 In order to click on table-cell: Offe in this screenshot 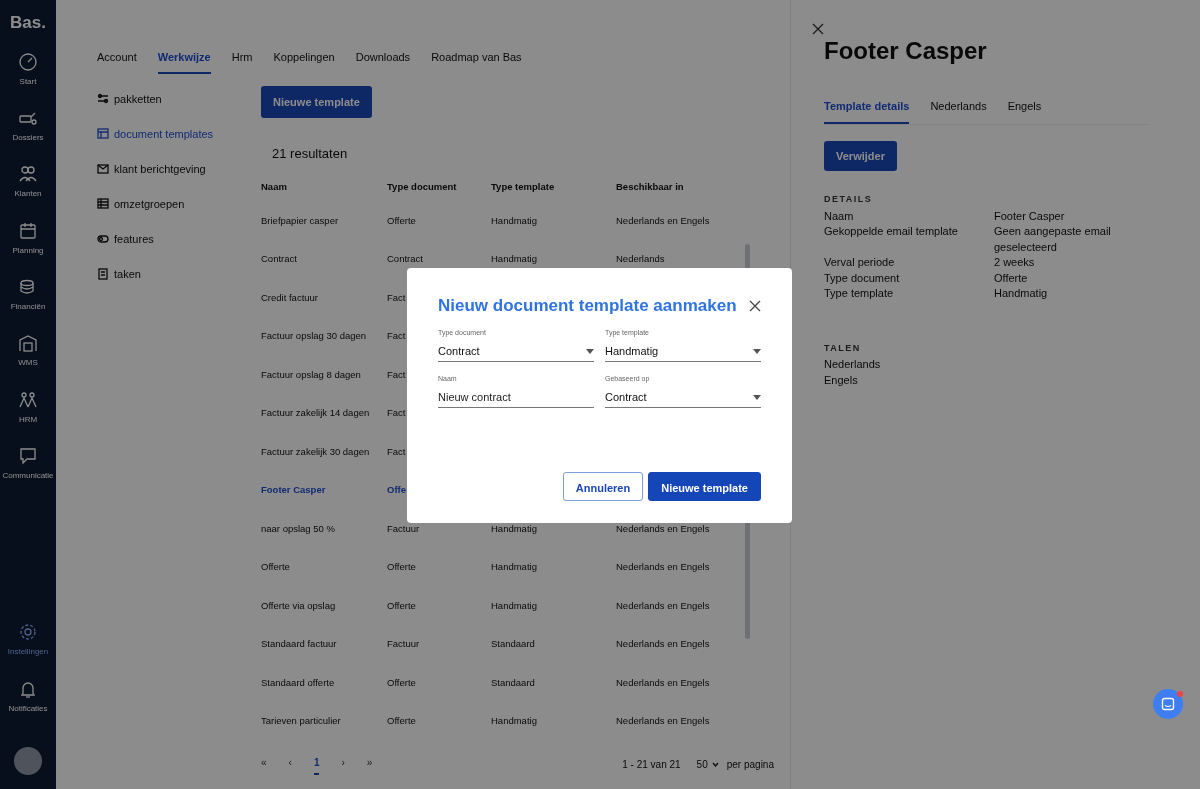, I will do `click(396, 490)`.